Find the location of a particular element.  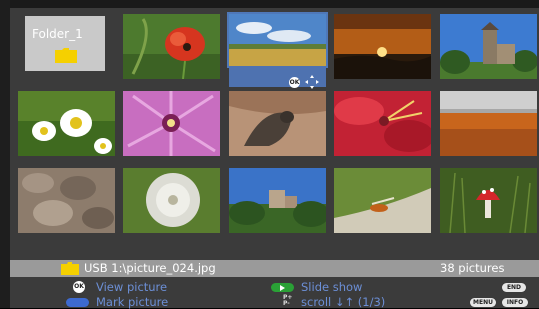

thumbnail-autumn-forest is located at coordinates (488, 123).